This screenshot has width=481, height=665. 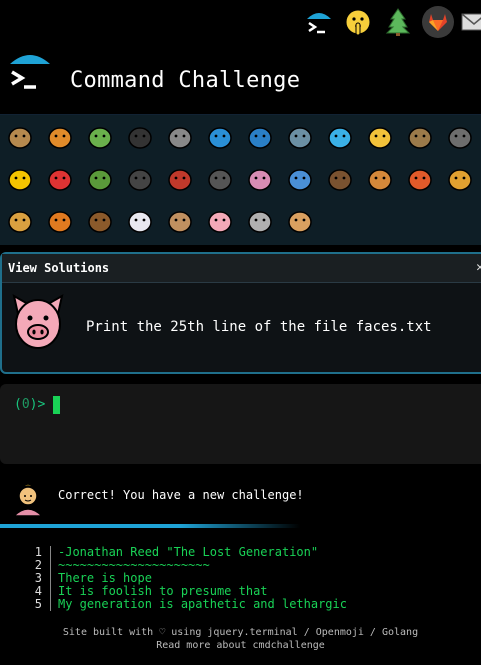 What do you see at coordinates (181, 495) in the screenshot?
I see `result-text: Correct! You have a new challenge!` at bounding box center [181, 495].